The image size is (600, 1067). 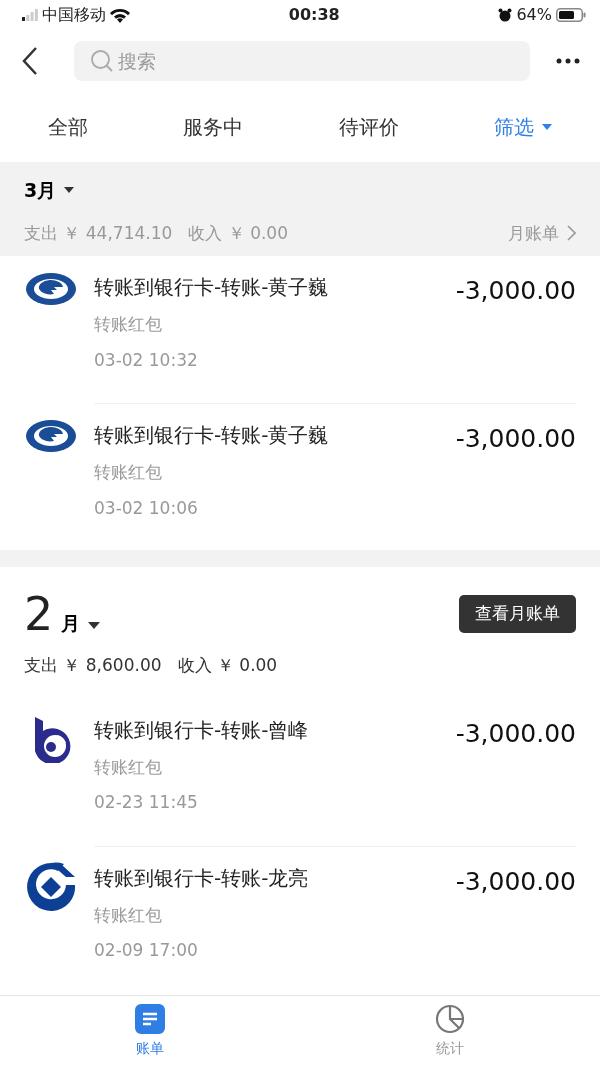 I want to click on clock-time: 00:38, so click(x=314, y=15).